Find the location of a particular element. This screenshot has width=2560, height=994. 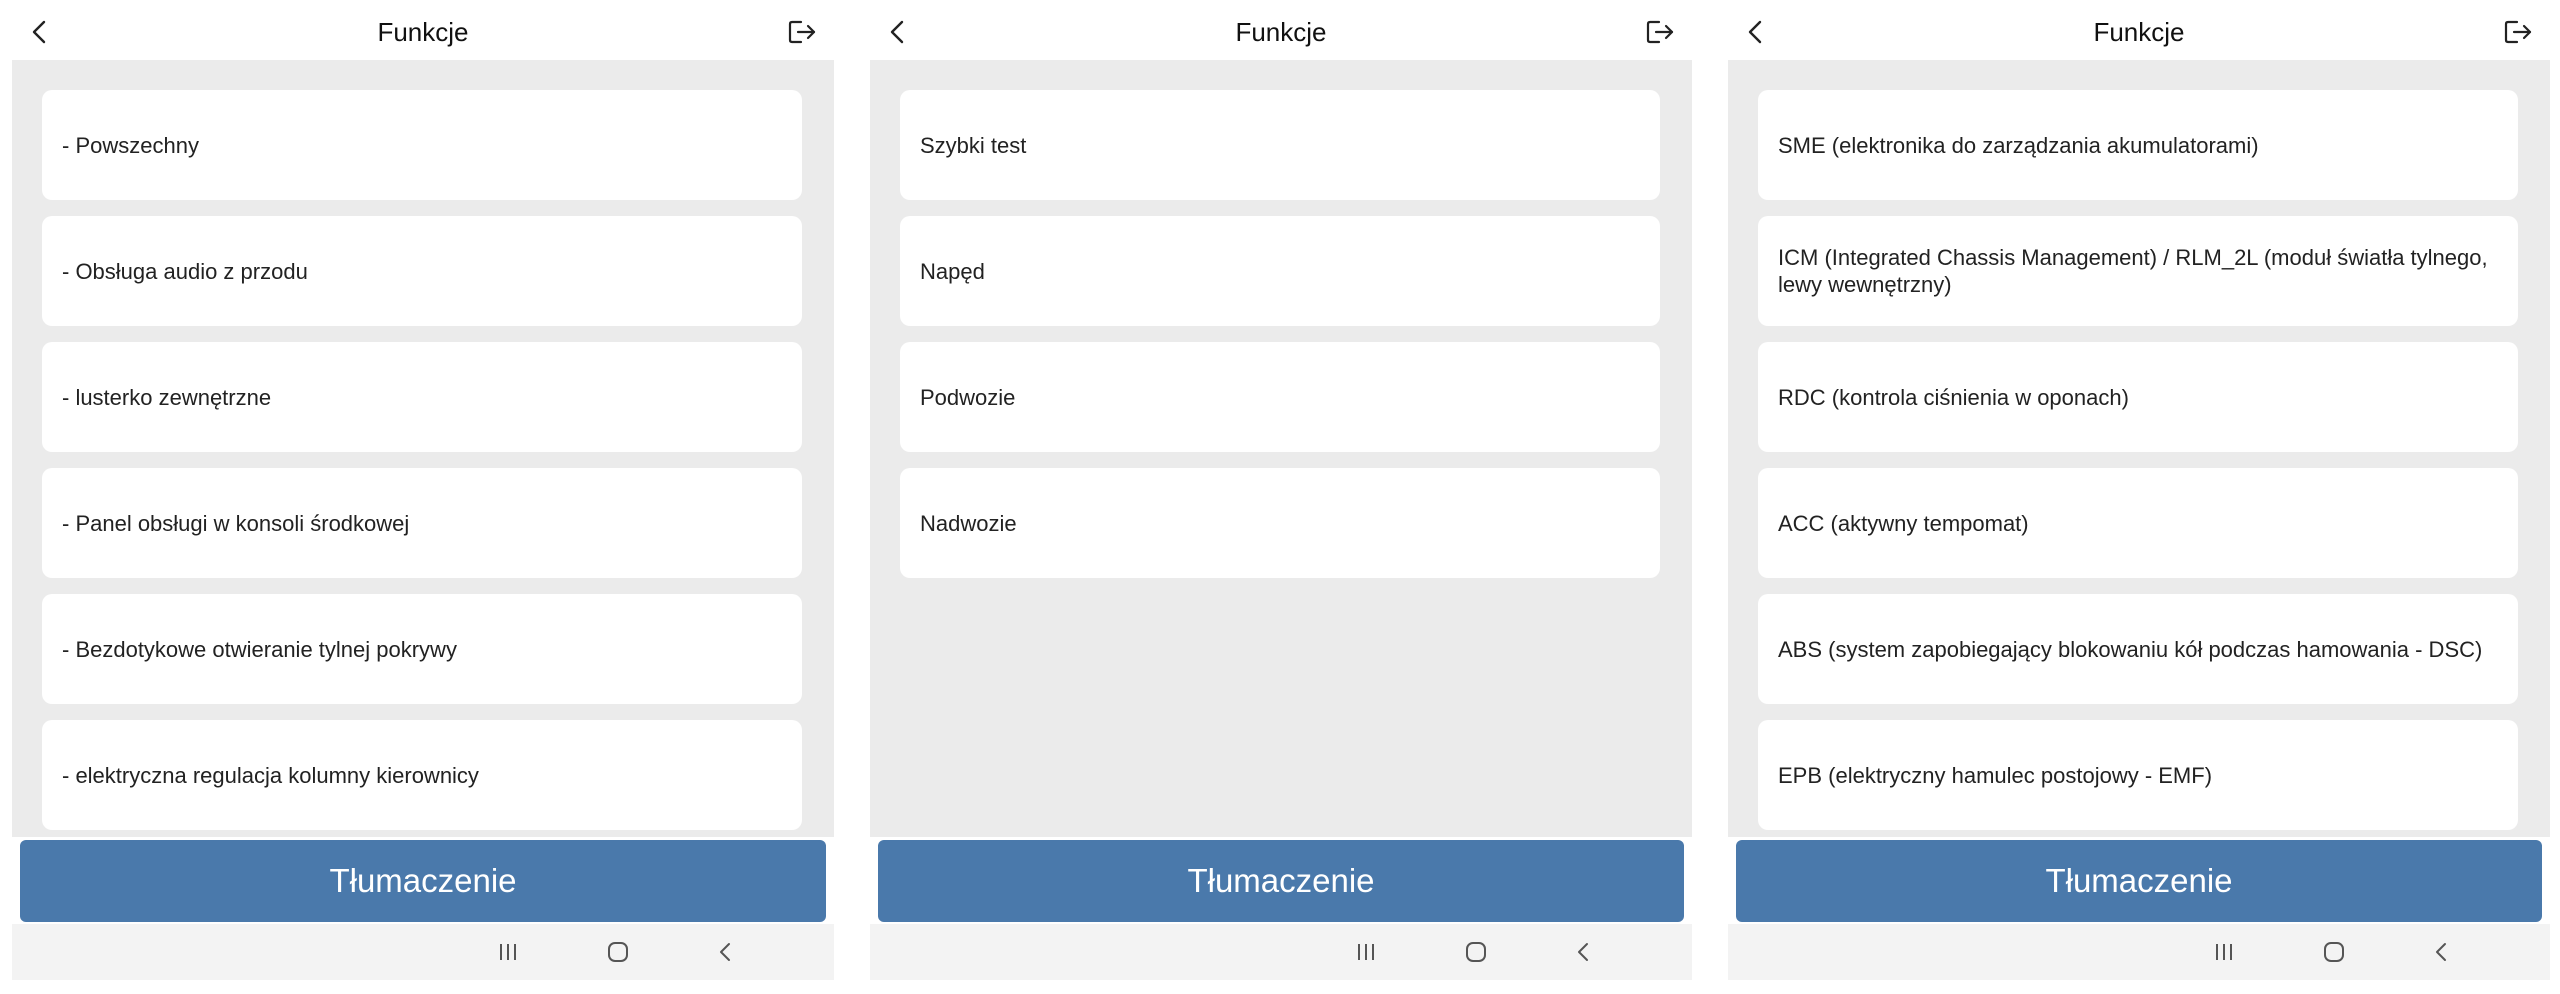

list-item-label: - Powszechny is located at coordinates (130, 145).